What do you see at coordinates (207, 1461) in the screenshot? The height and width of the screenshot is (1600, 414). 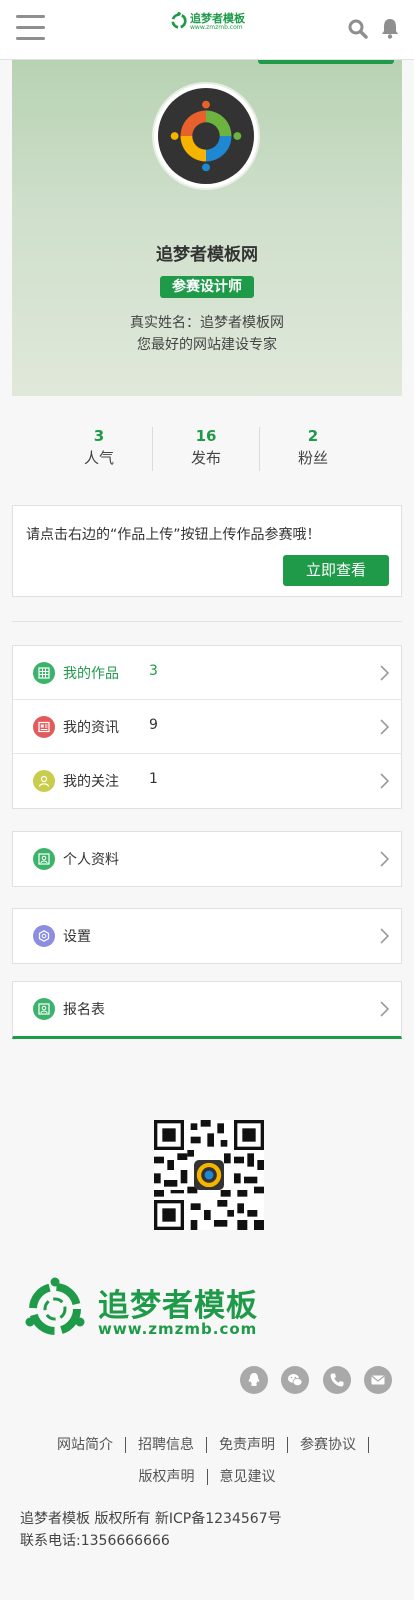 I see `footer-links: 网站简介 招聘信息 免责声明 参赛协议 版权声明 意见建议` at bounding box center [207, 1461].